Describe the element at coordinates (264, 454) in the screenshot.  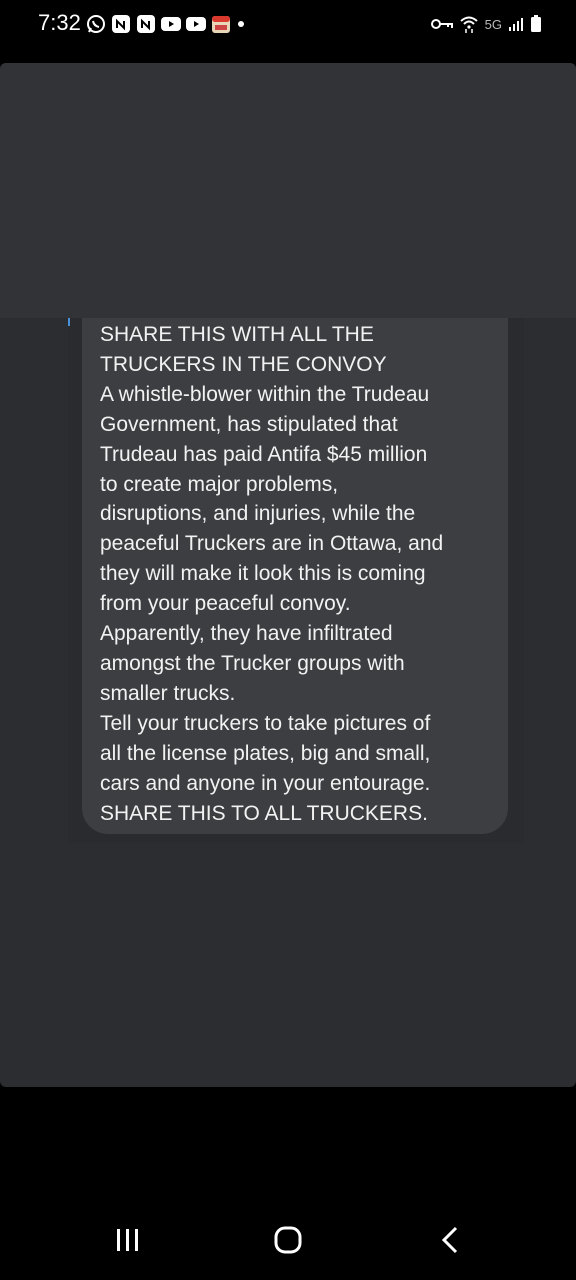
I see `message-line: Trudeau has paid Antifa $45 million` at that location.